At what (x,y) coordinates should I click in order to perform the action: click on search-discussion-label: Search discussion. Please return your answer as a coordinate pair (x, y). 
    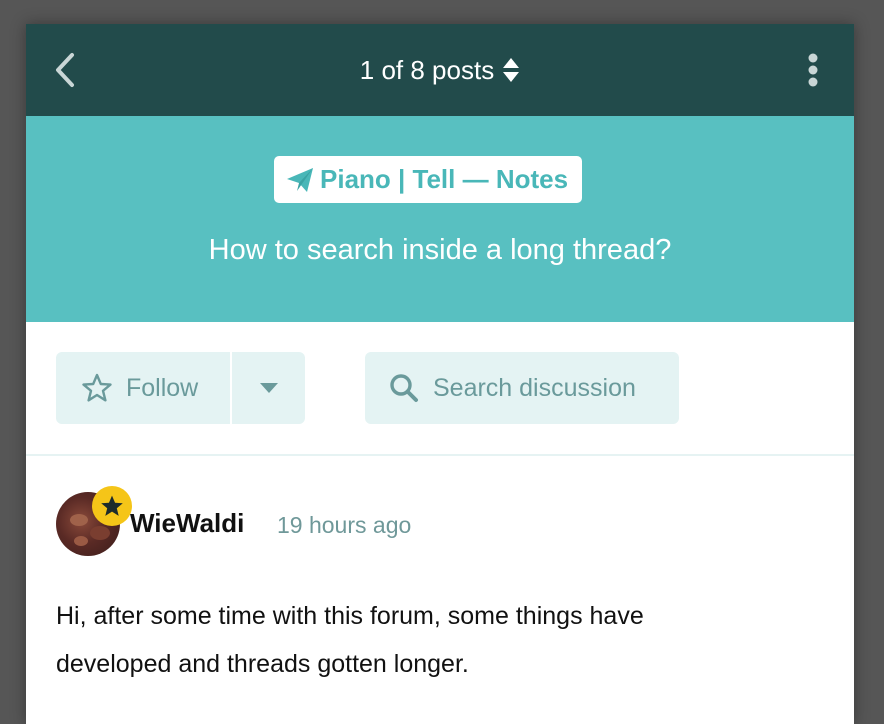
    Looking at the image, I should click on (534, 387).